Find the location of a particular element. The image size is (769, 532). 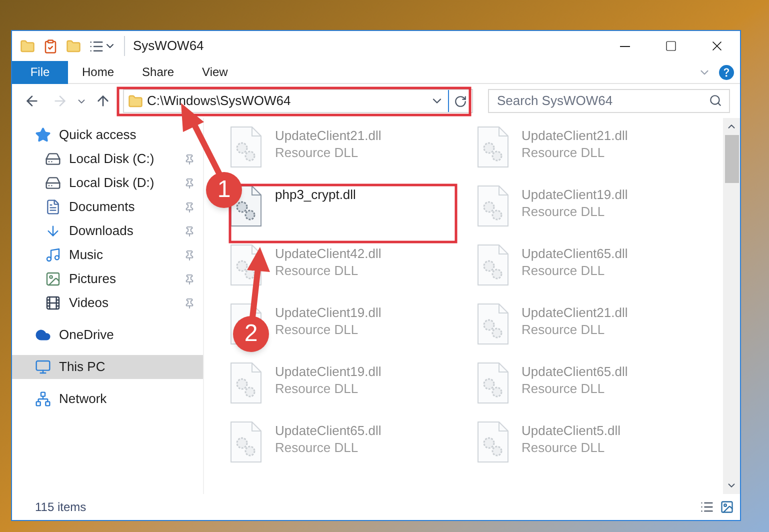

file-menu-tab: File is located at coordinates (40, 72).